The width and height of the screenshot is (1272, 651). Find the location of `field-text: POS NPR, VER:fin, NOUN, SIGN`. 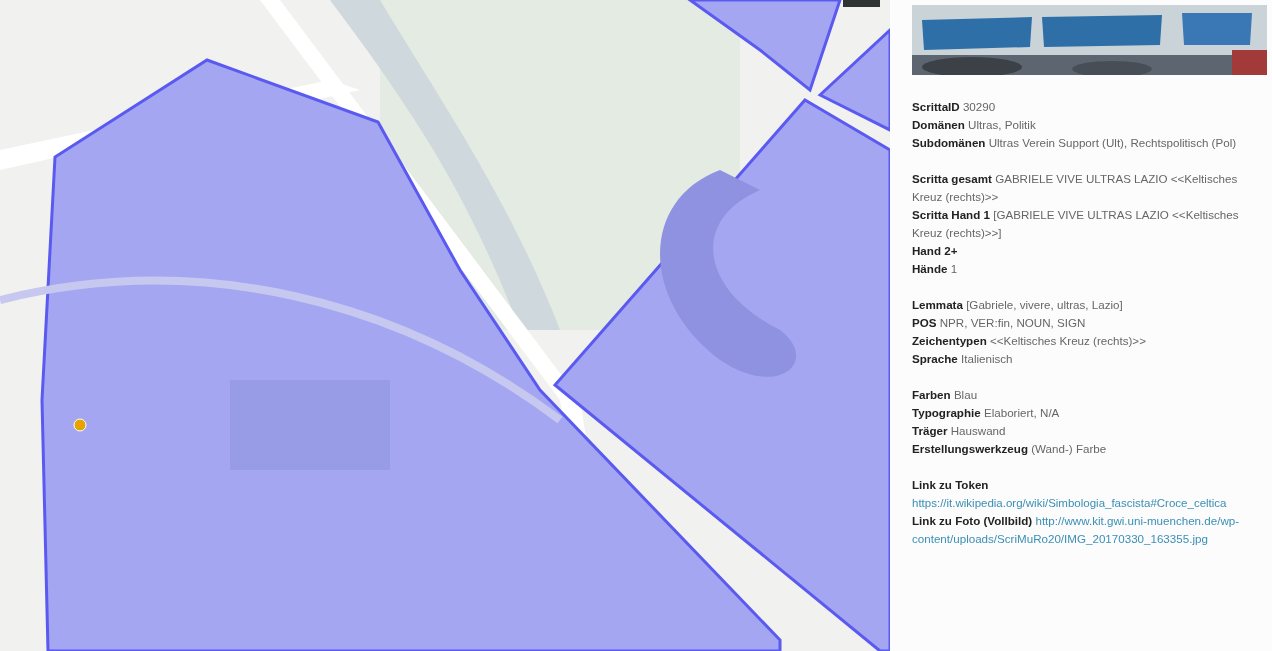

field-text: POS NPR, VER:fin, NOUN, SIGN is located at coordinates (999, 323).